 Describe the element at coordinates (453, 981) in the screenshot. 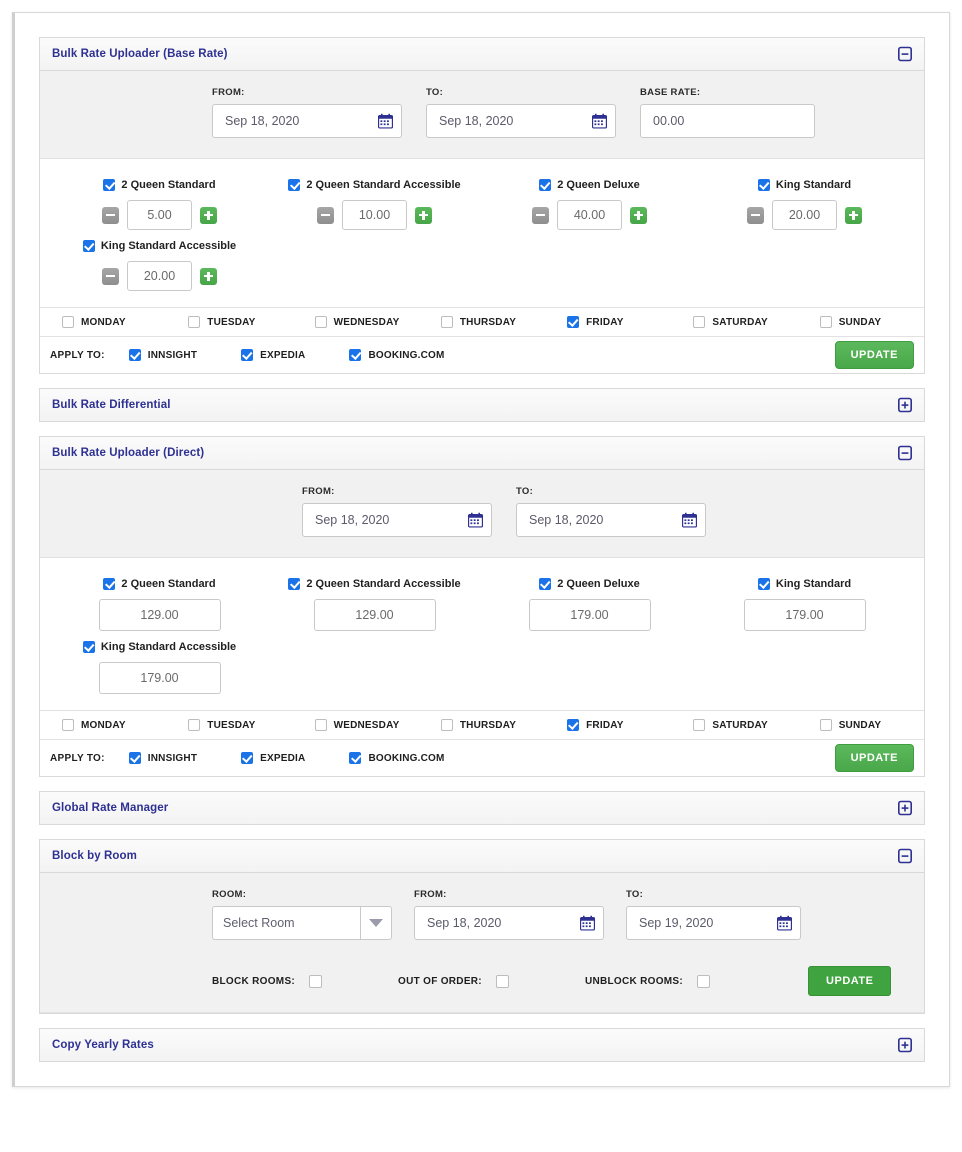

I see `option-out-of-order: OUT OF ORDER:` at that location.